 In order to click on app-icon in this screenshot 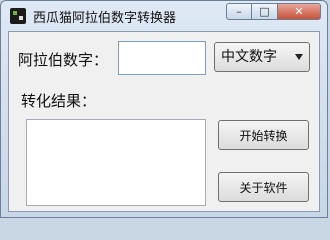, I will do `click(18, 16)`.